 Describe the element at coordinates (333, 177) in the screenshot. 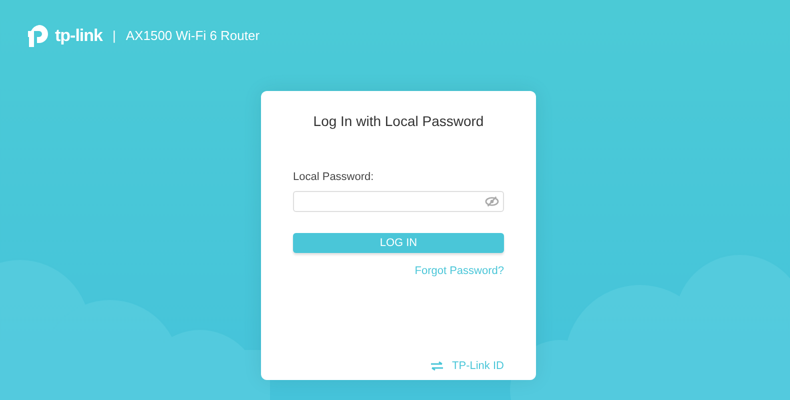

I see `password-label: Local Password:` at that location.